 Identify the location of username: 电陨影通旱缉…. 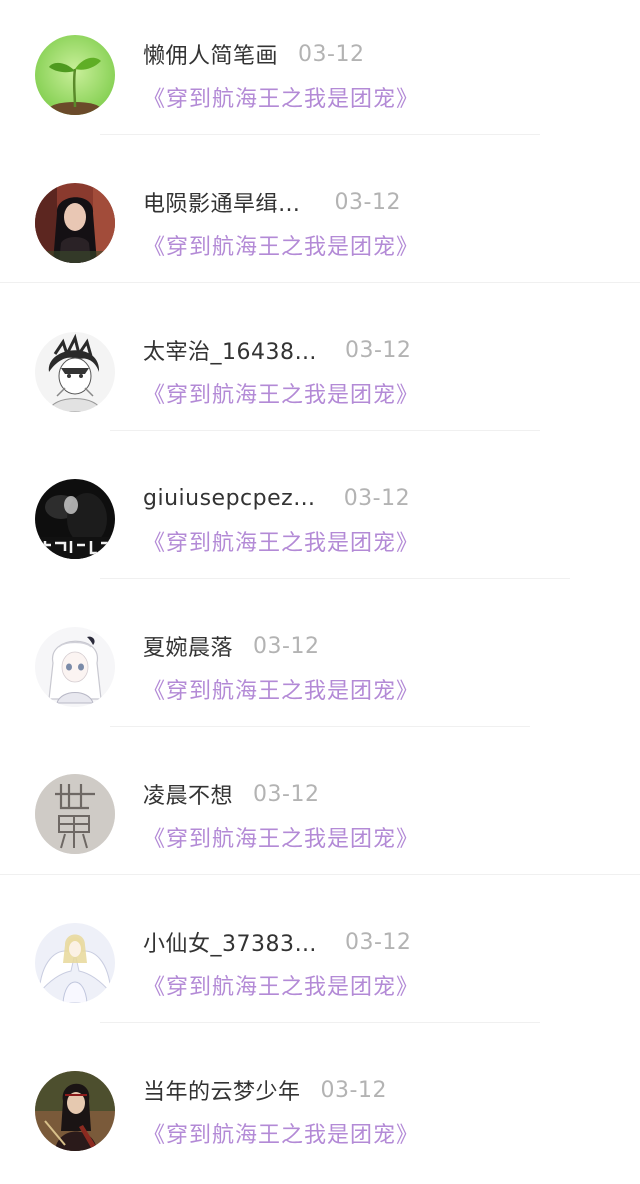
(222, 202).